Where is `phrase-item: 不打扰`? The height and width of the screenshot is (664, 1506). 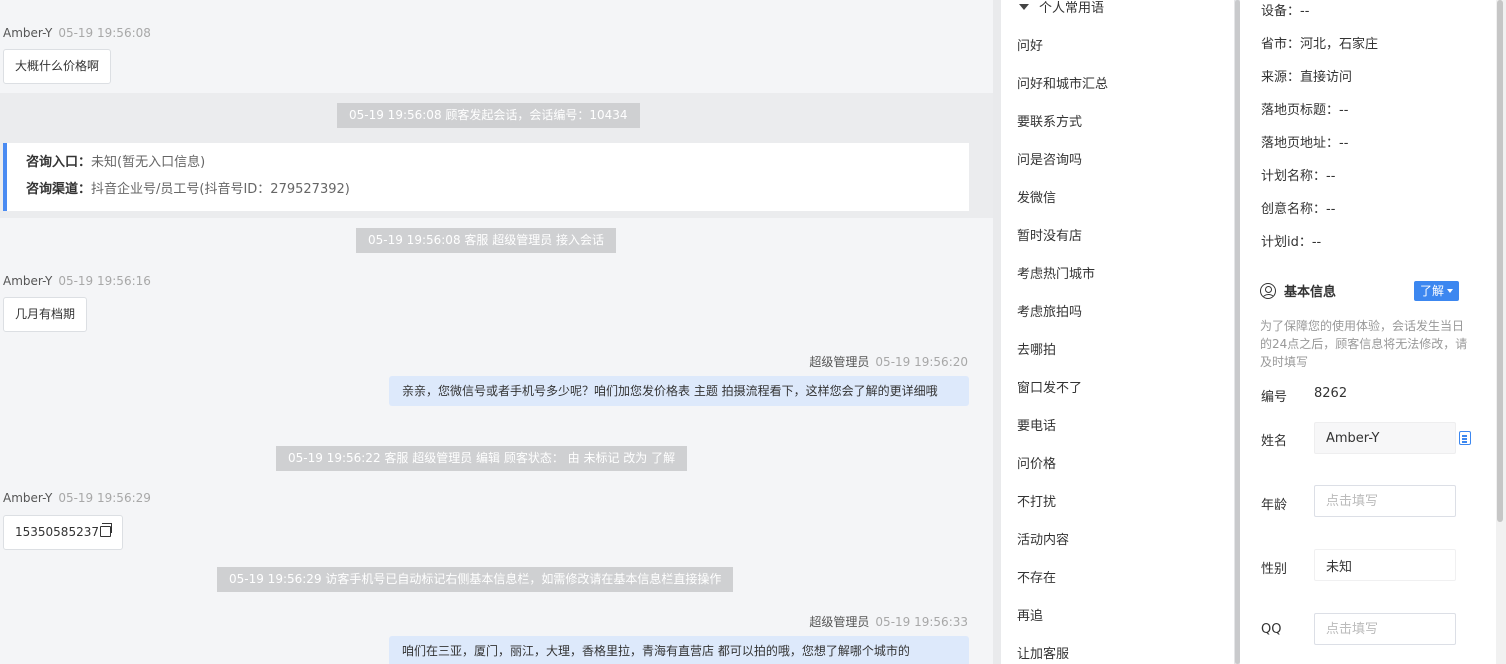 phrase-item: 不打扰 is located at coordinates (1036, 500).